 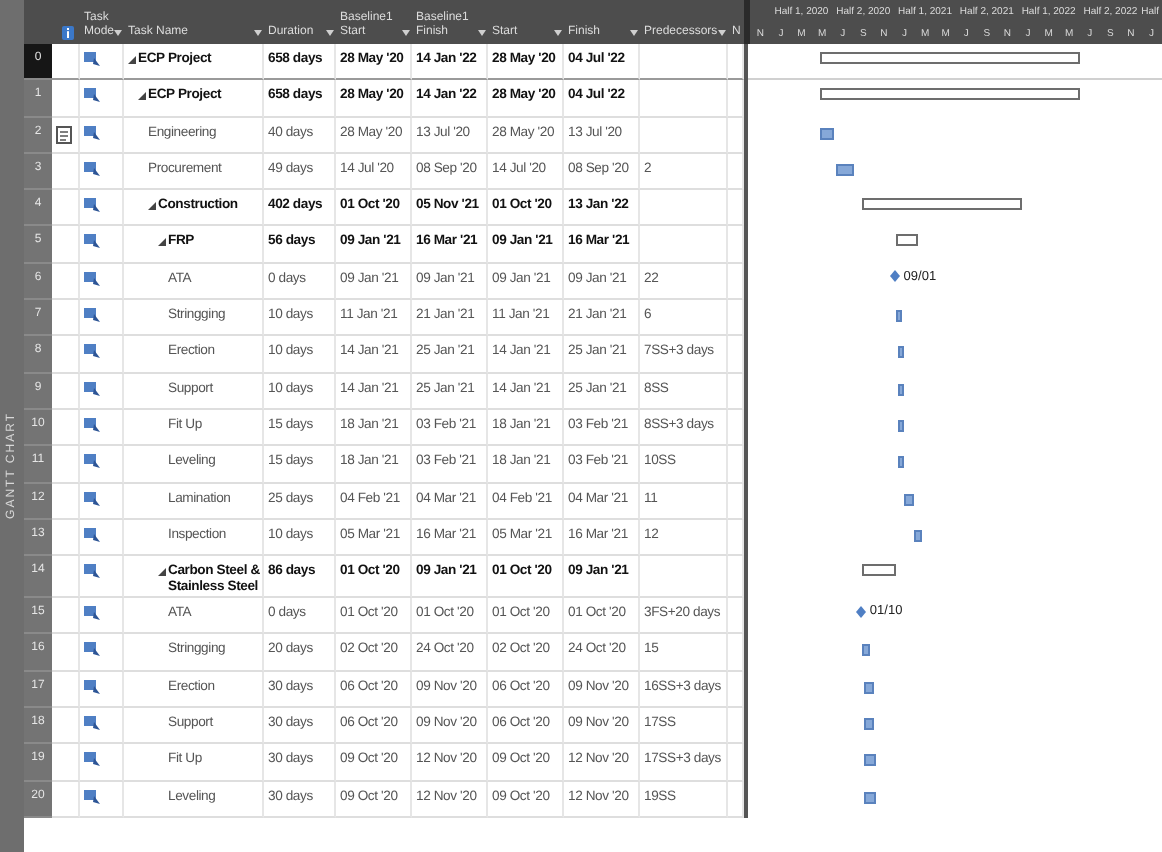 I want to click on info-icon, so click(x=67, y=33).